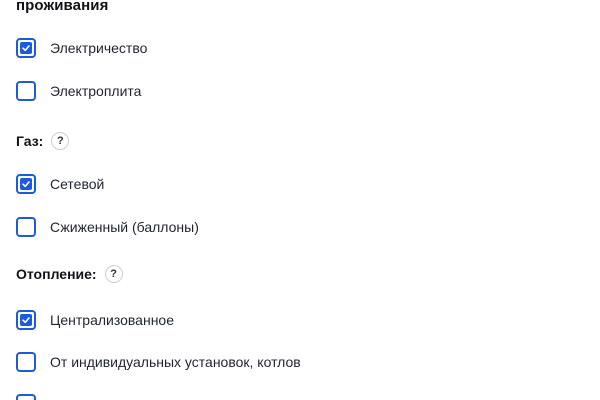  I want to click on checkbox-gas-network: Сетевой, so click(60, 184).